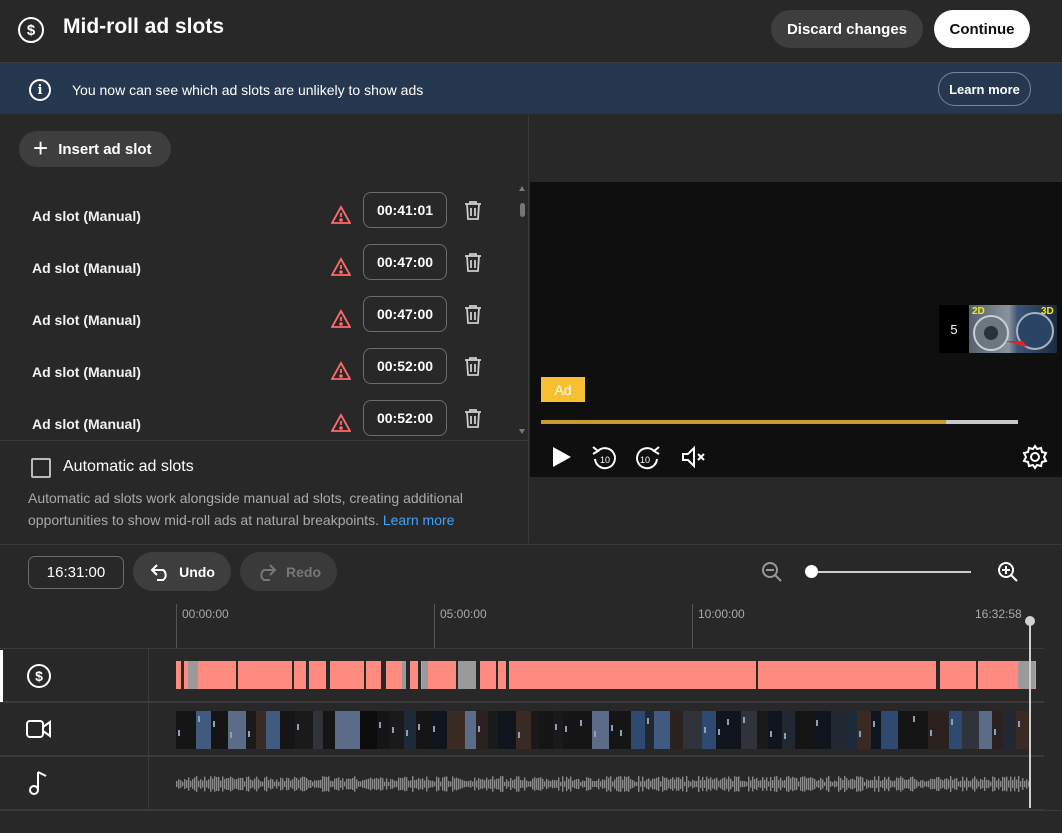 This screenshot has height=833, width=1062. Describe the element at coordinates (41, 468) in the screenshot. I see `automatic-ad-slots-checkbox` at that location.